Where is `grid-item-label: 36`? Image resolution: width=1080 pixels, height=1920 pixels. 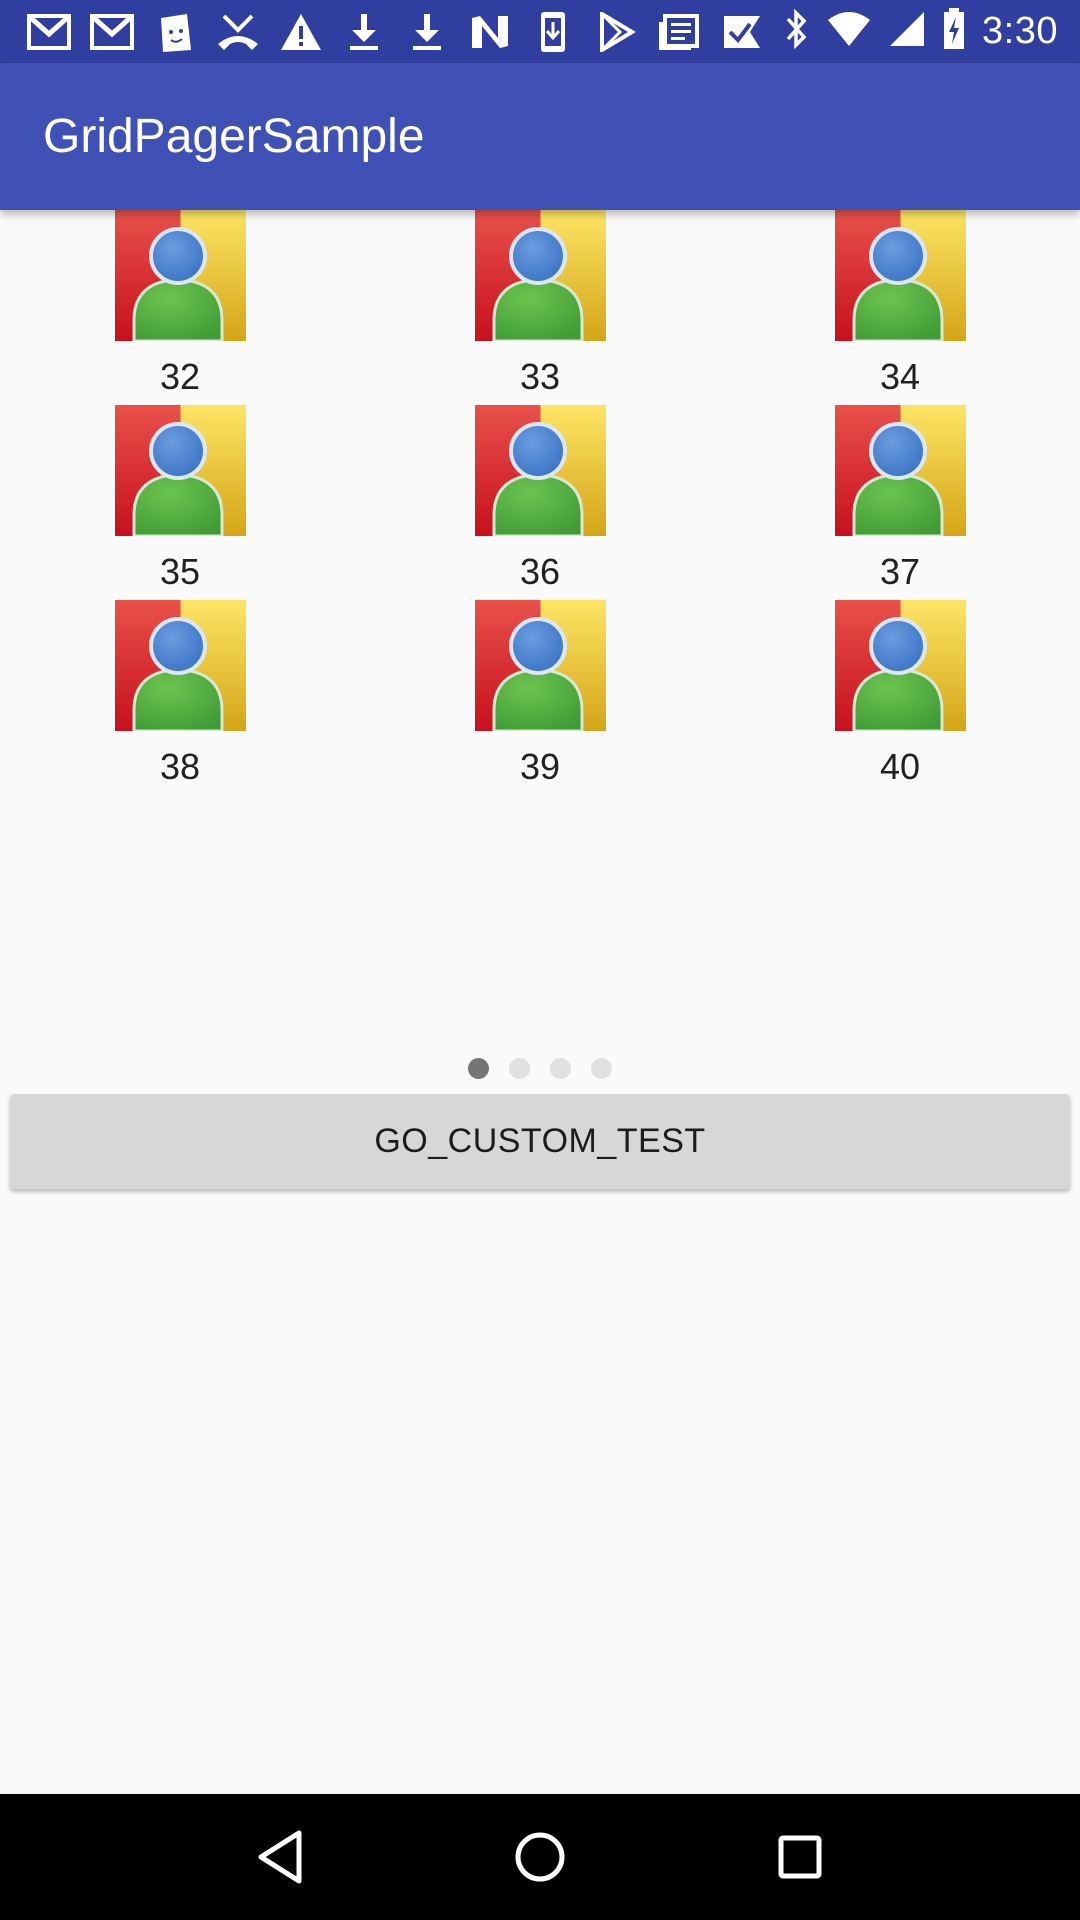 grid-item-label: 36 is located at coordinates (540, 571).